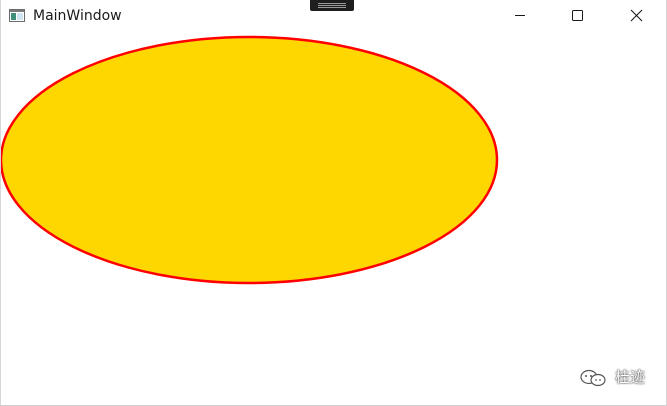 The image size is (667, 406). I want to click on window-title: MainWindow, so click(77, 16).